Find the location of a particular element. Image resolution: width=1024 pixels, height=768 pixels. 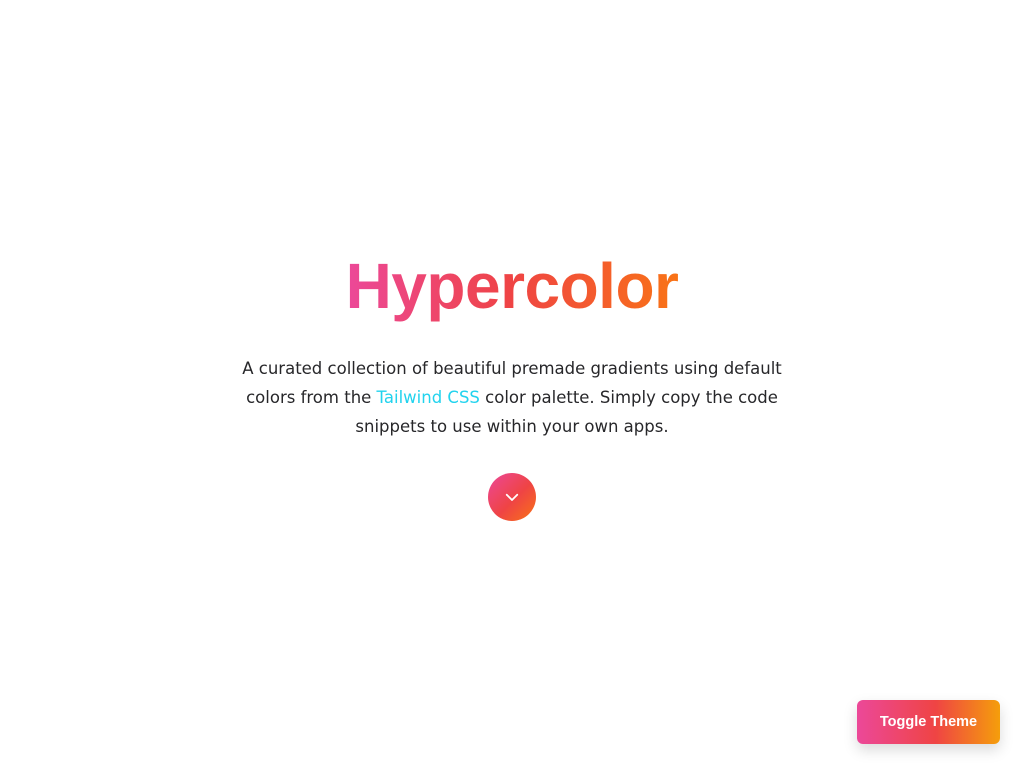

scroll-down-button is located at coordinates (512, 497).